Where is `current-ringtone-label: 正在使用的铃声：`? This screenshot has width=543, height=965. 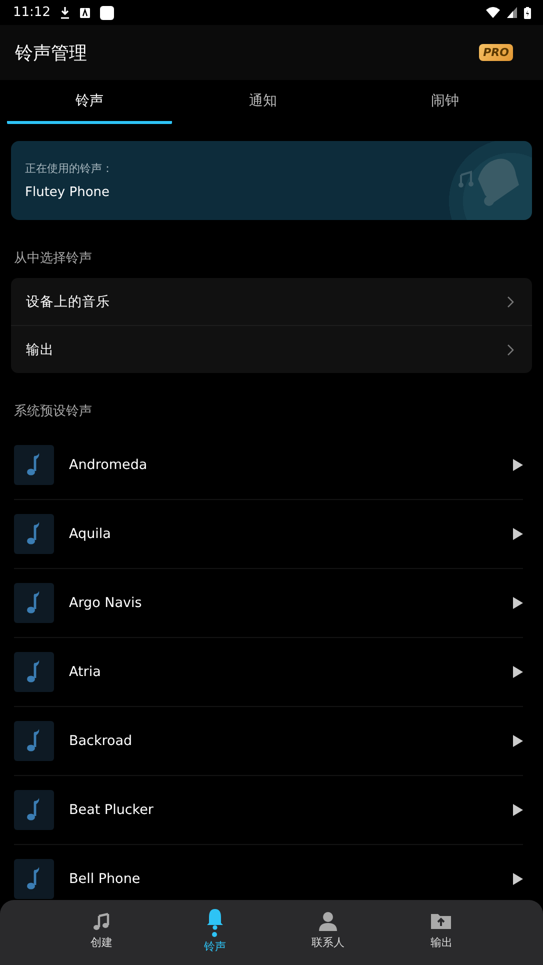 current-ringtone-label: 正在使用的铃声： is located at coordinates (69, 168).